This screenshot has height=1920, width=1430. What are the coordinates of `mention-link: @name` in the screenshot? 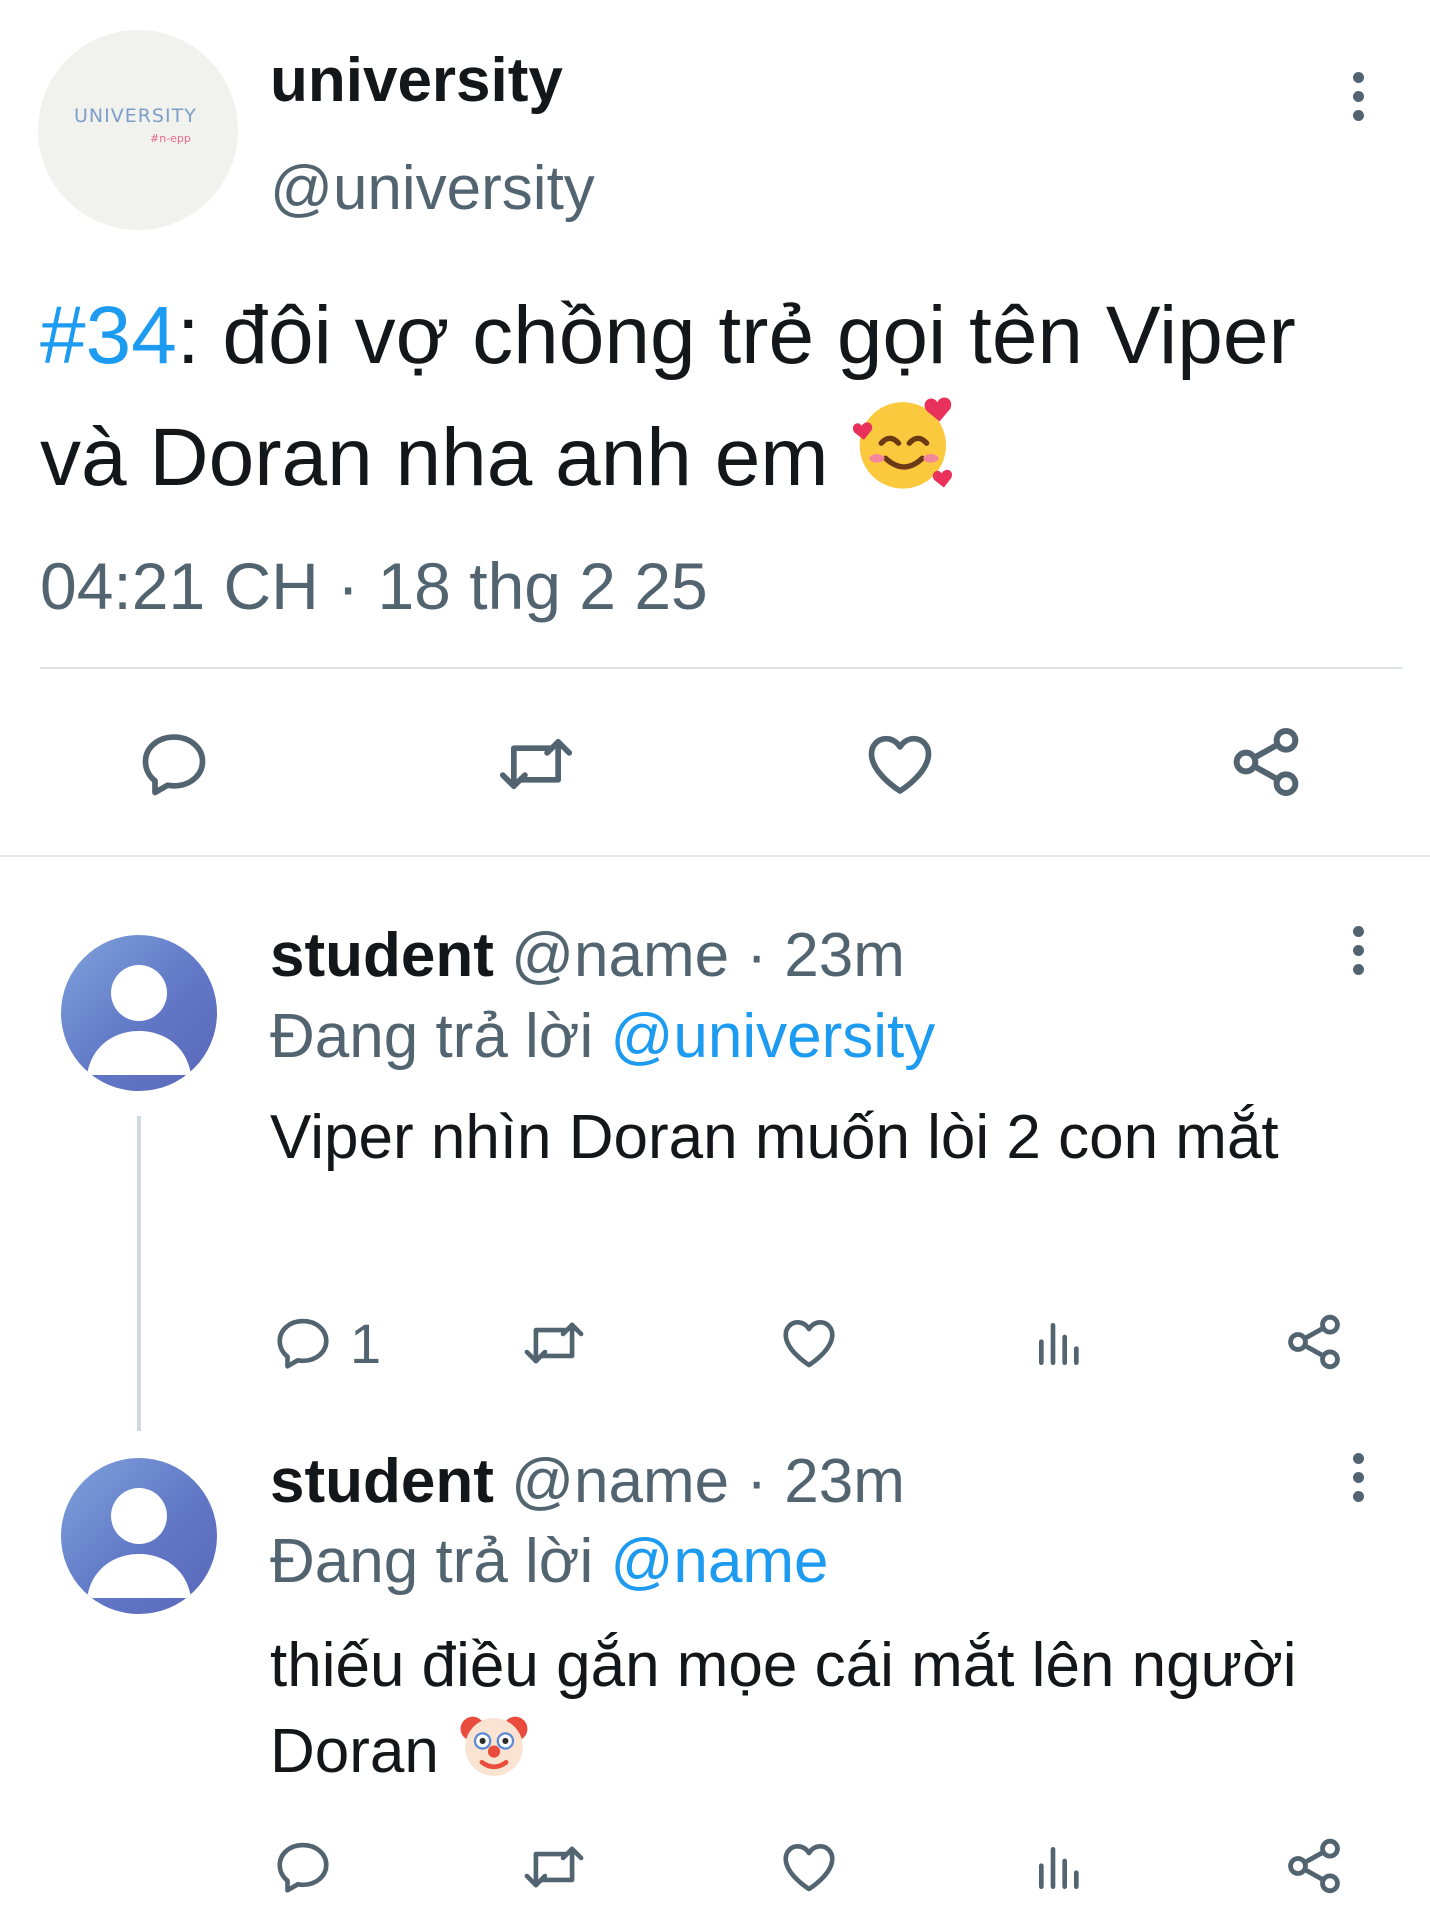 It's located at (719, 1561).